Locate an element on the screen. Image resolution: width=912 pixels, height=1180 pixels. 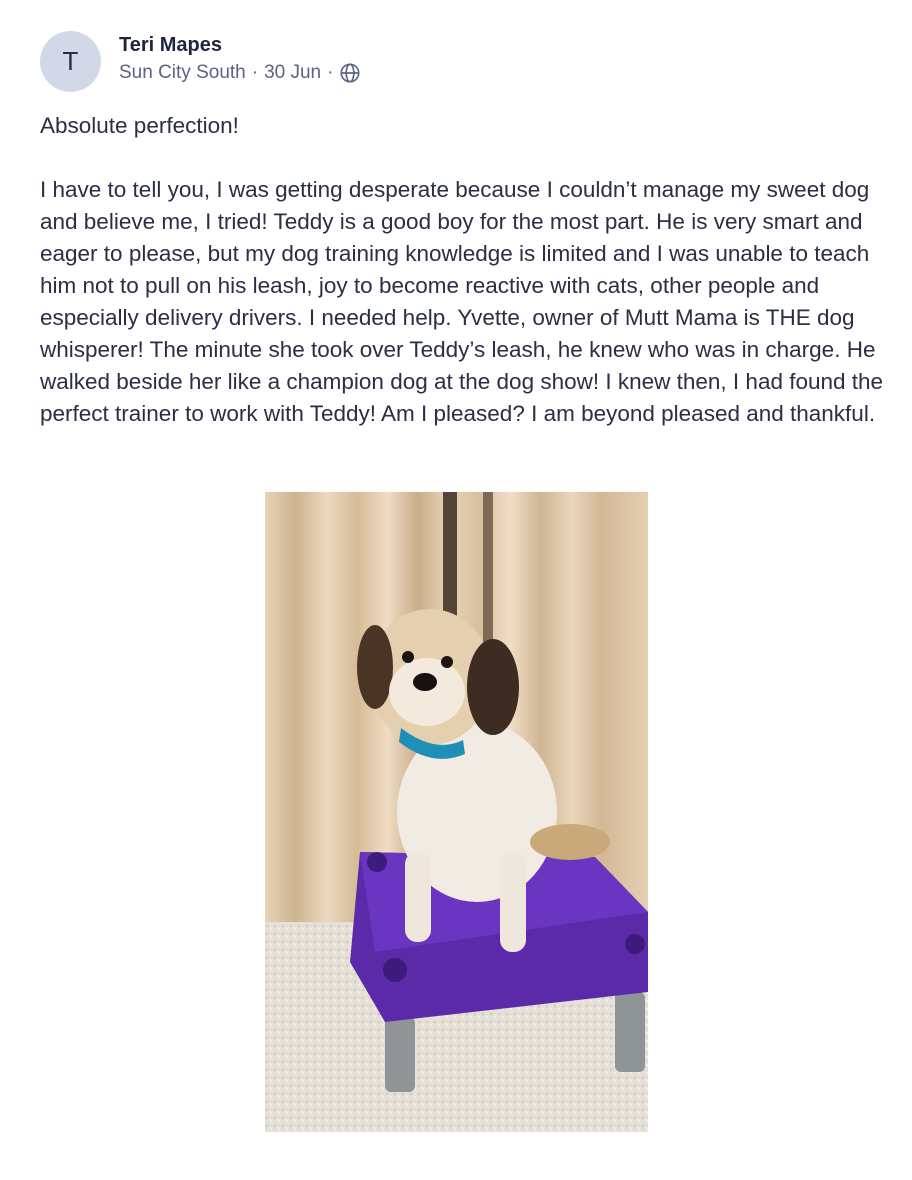
post-meta: Teri Mapes Sun City South · 30 Jun · is located at coordinates (240, 59).